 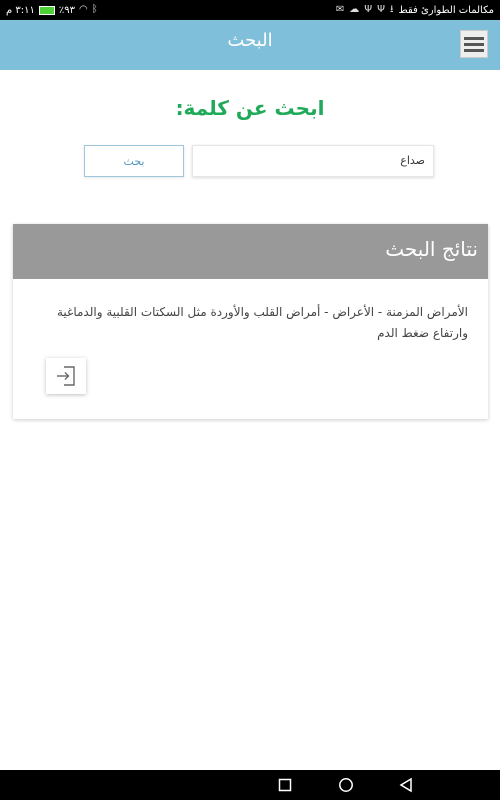 I want to click on app-bar: البحث, so click(x=250, y=45).